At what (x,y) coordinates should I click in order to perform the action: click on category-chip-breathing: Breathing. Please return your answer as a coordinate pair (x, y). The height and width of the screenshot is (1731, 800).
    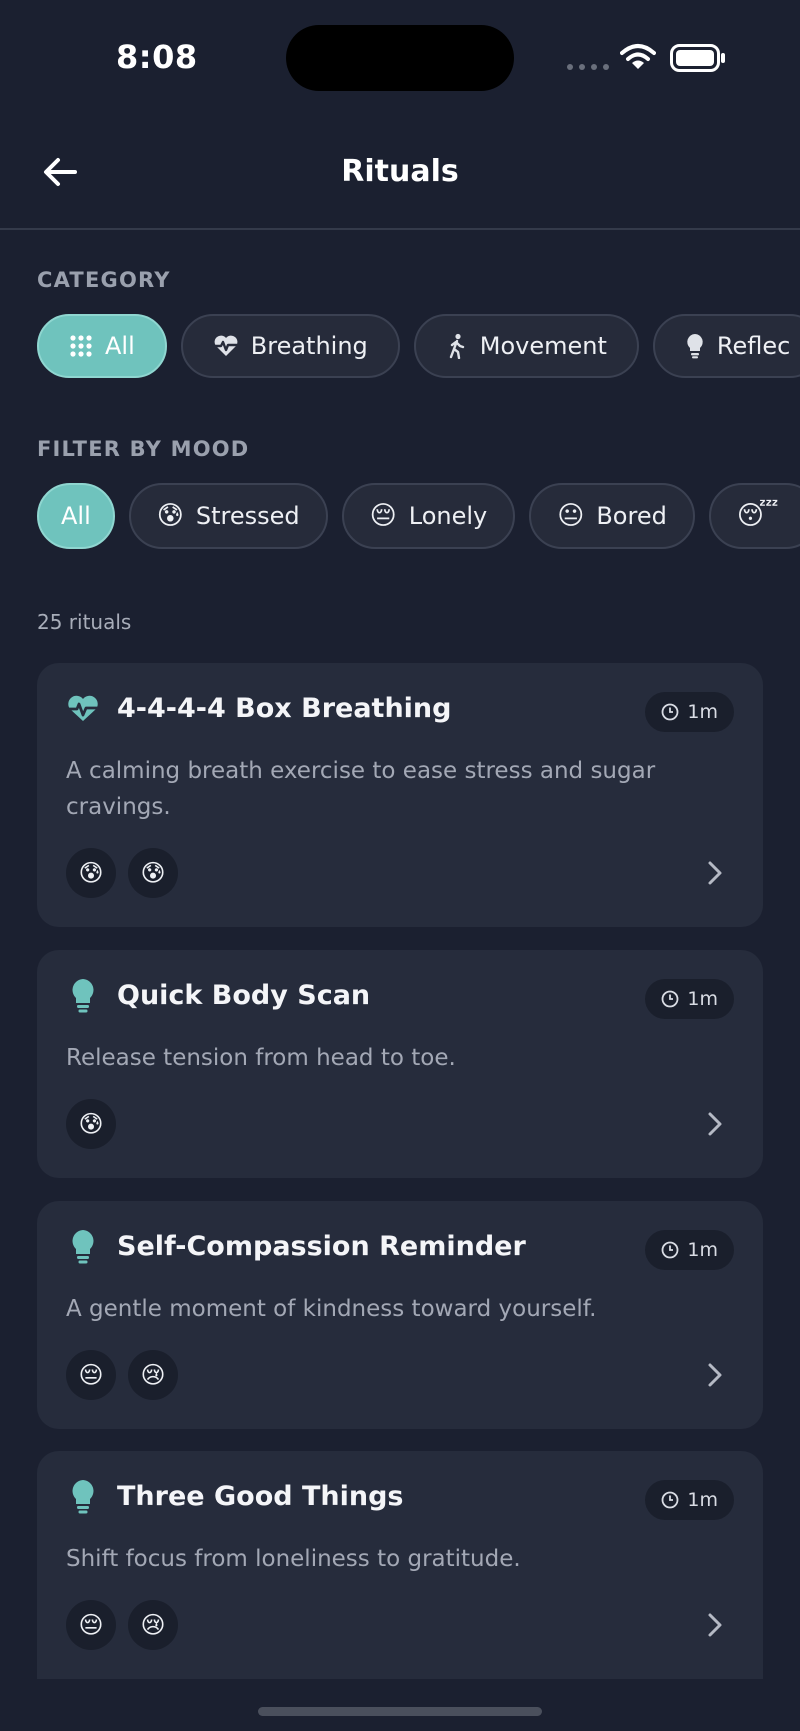
    Looking at the image, I should click on (290, 346).